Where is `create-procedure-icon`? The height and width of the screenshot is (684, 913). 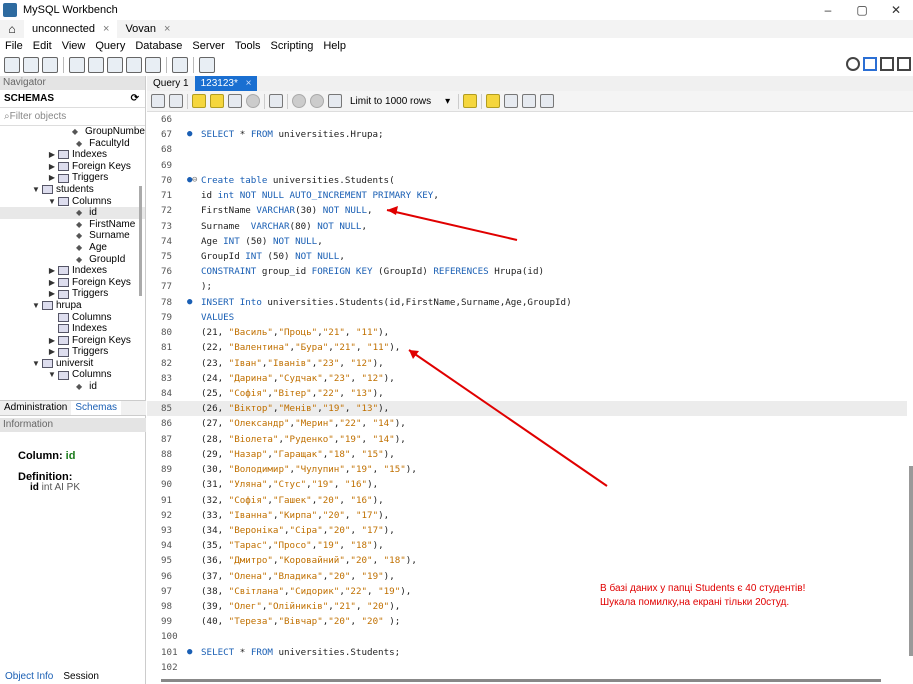
create-procedure-icon is located at coordinates (134, 65).